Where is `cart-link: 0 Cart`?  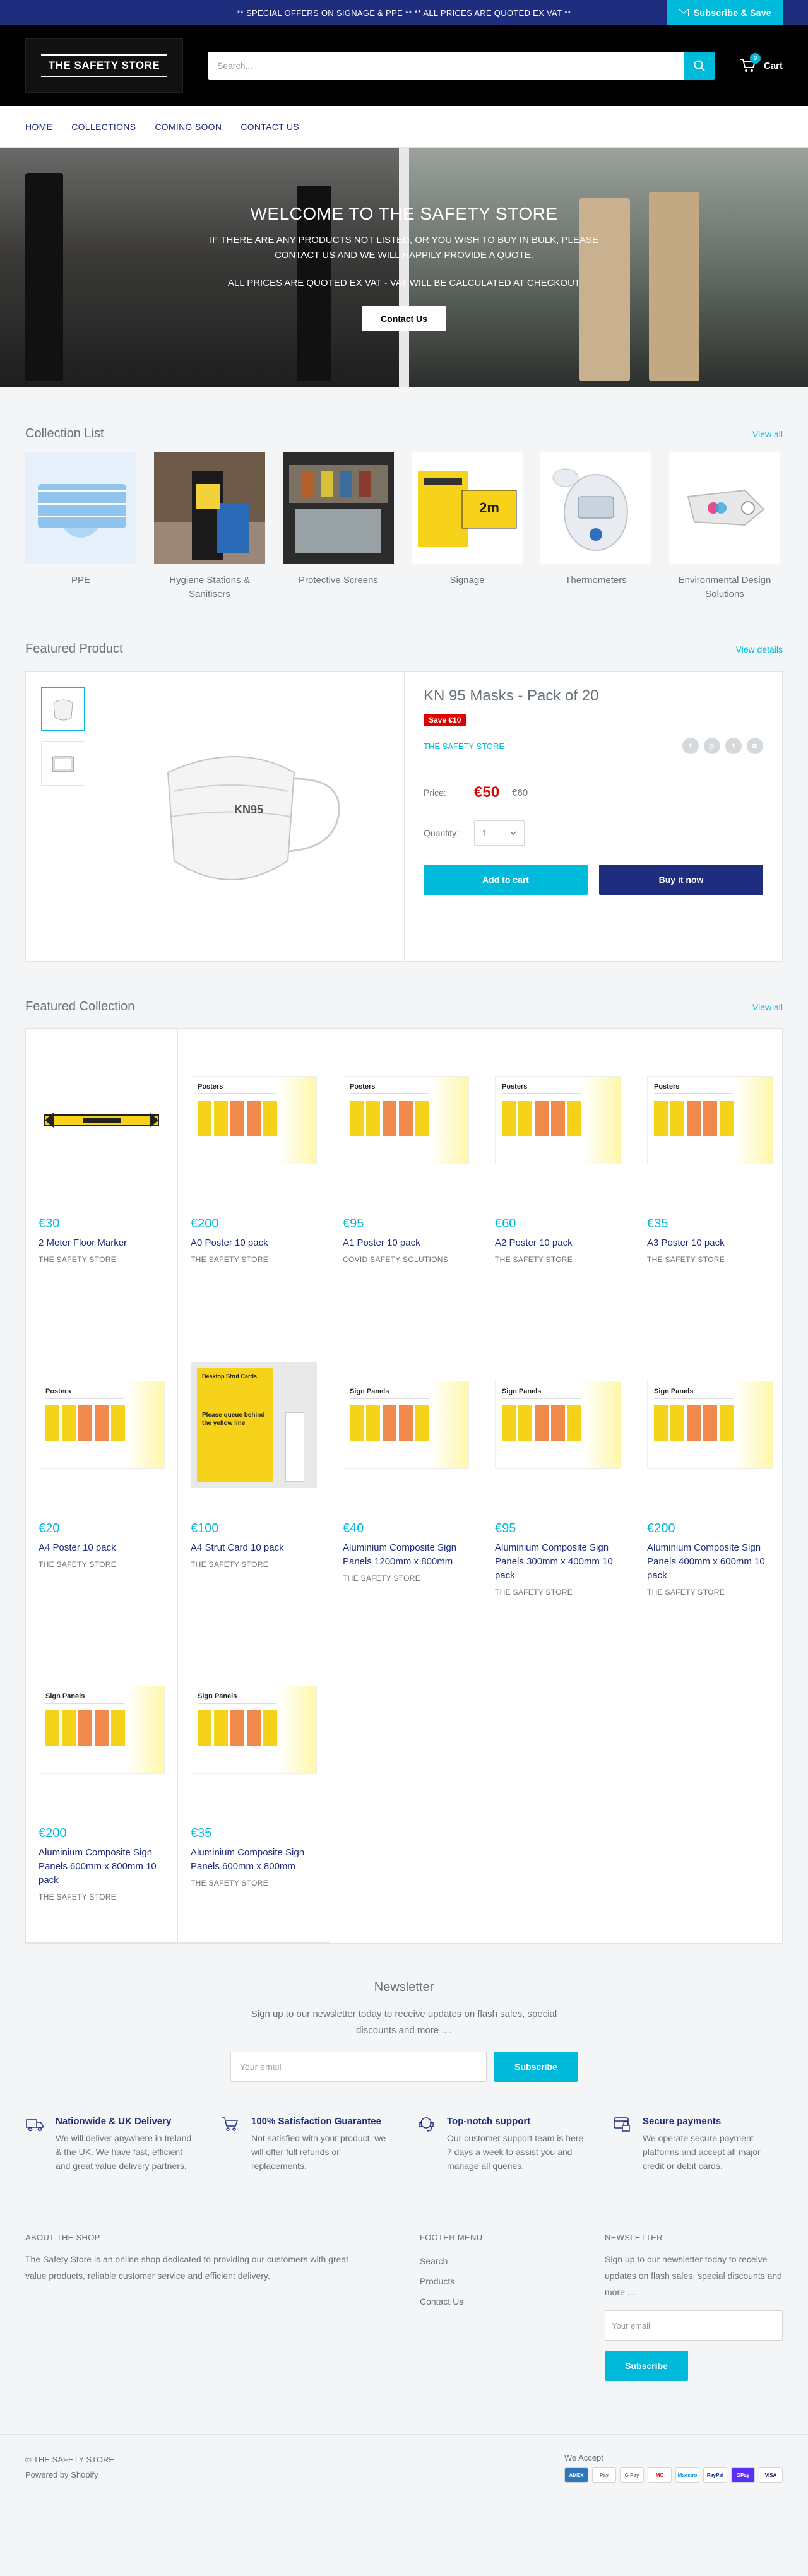
cart-link: 0 Cart is located at coordinates (761, 63).